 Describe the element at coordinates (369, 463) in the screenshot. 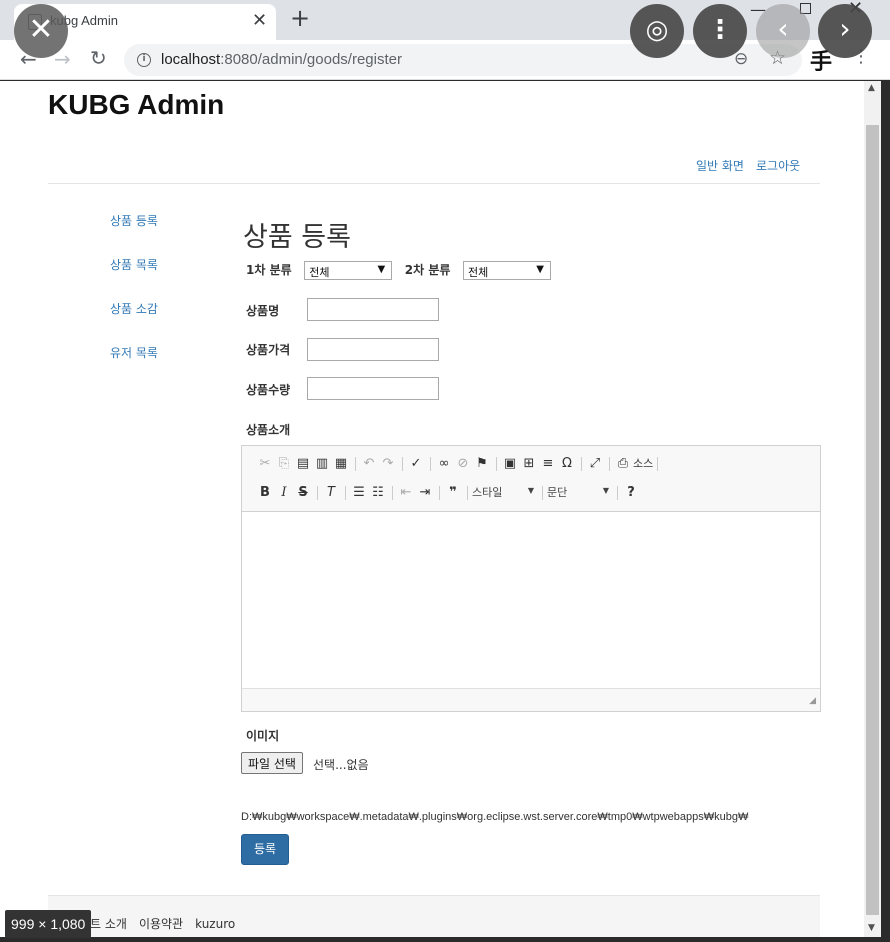

I see `undo-icon: ↶` at that location.